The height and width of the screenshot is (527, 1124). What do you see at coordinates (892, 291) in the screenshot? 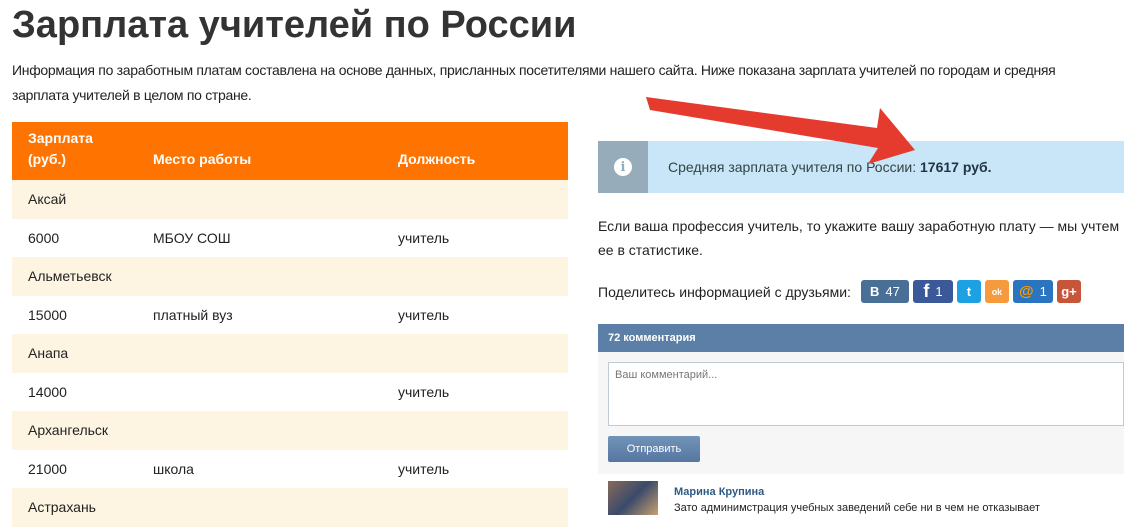
I see `vk-count: 47` at bounding box center [892, 291].